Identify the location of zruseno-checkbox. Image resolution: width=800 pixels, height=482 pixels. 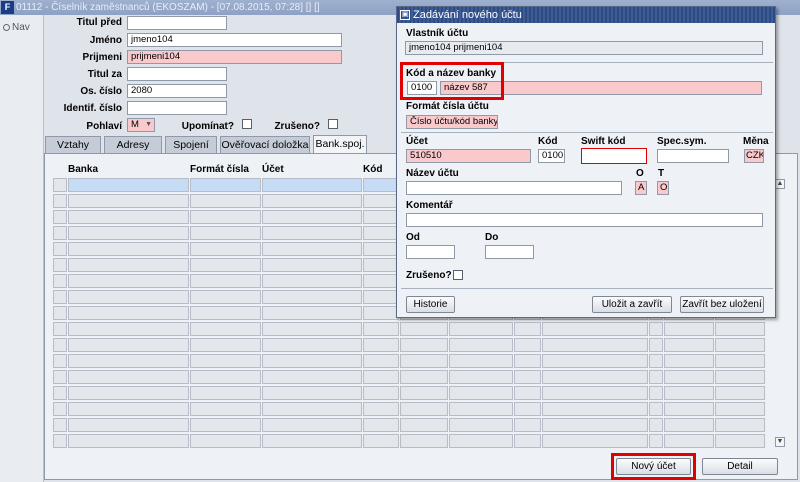
(333, 124).